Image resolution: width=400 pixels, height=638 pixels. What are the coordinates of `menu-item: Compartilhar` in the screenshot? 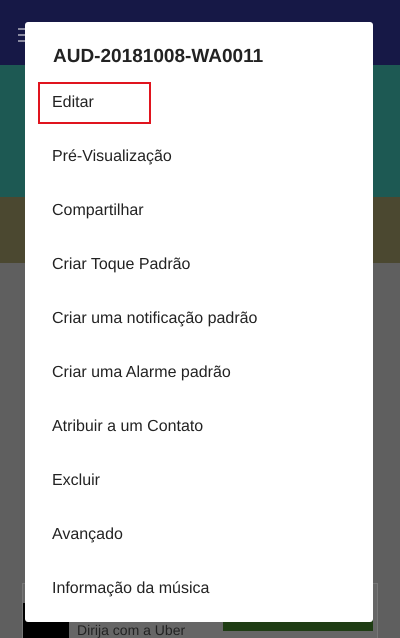 It's located at (91, 211).